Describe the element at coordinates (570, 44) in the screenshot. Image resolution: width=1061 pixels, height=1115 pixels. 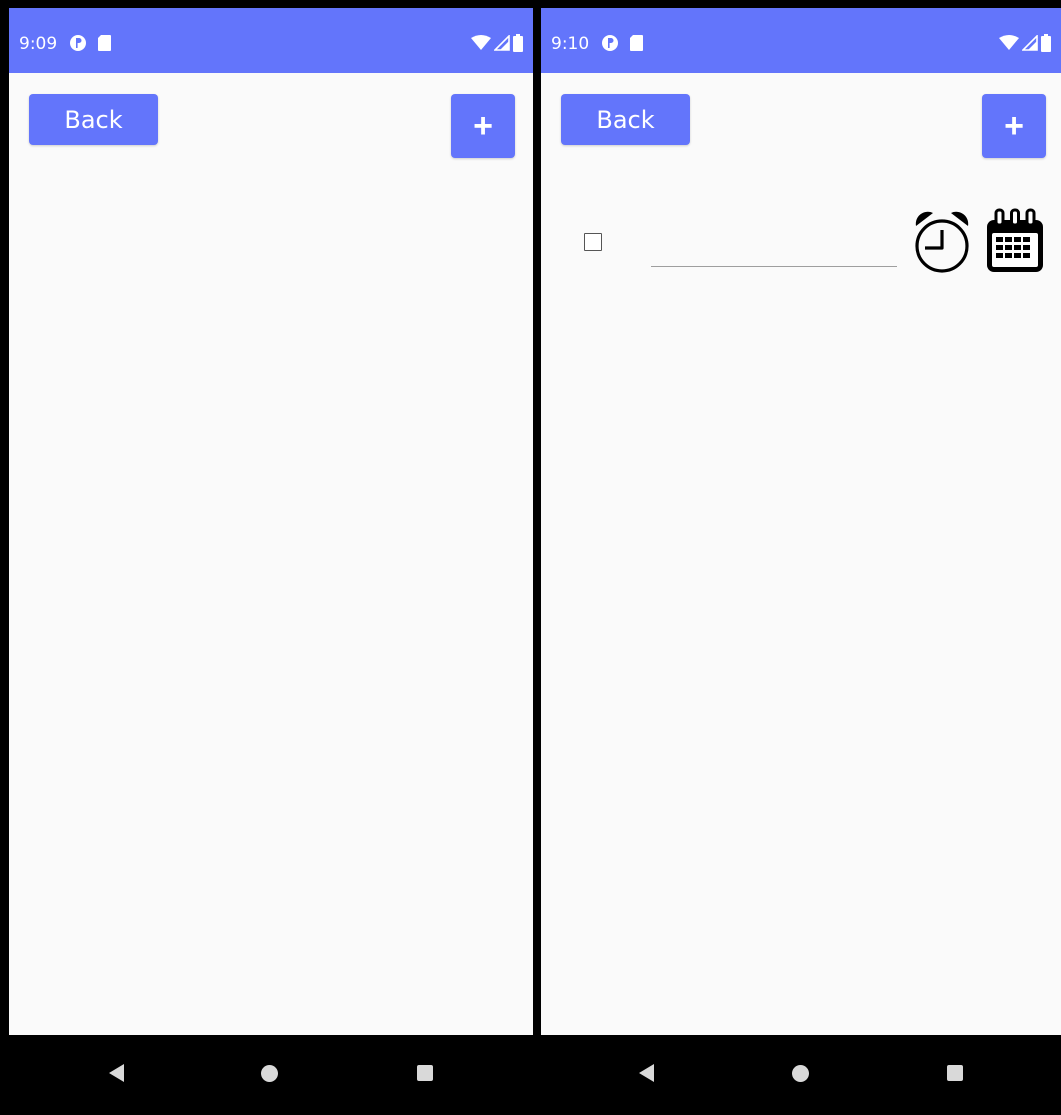
I see `status-time: 9:10` at that location.